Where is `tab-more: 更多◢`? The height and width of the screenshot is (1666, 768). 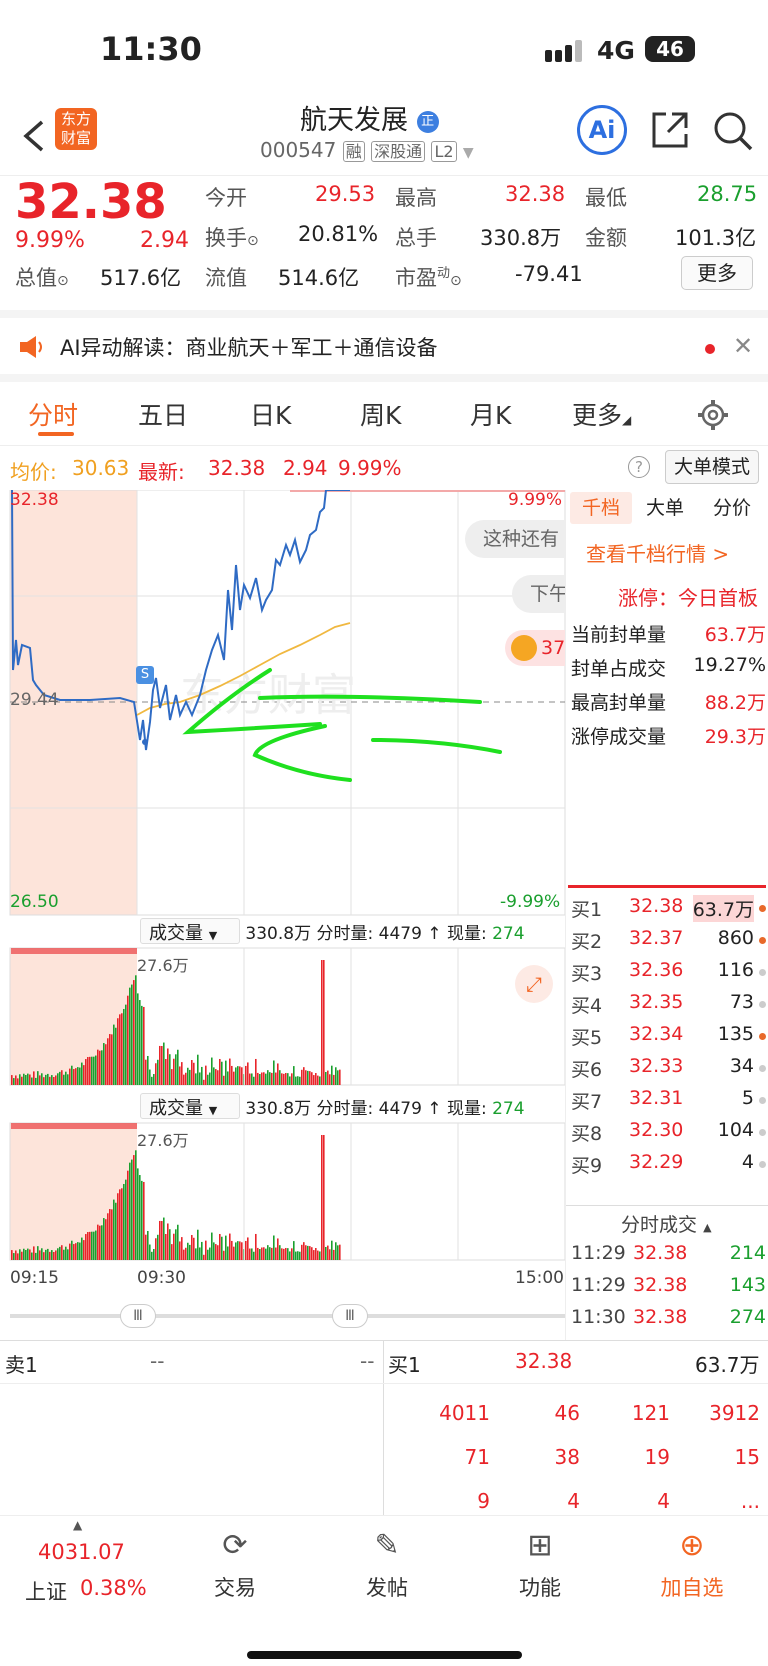 tab-more: 更多◢ is located at coordinates (601, 414).